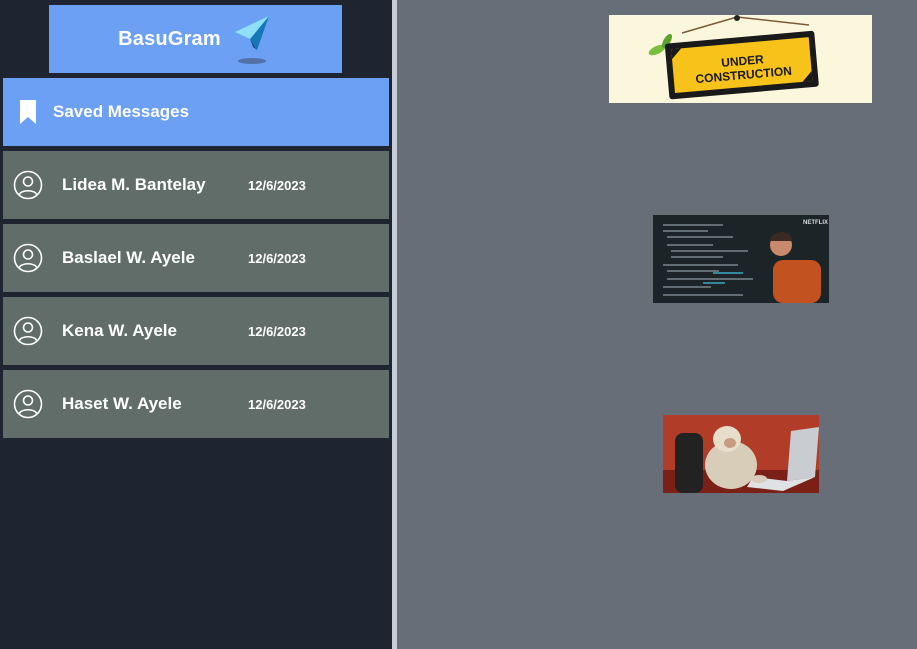 Image resolution: width=917 pixels, height=649 pixels. I want to click on netflix-badge: NETFLIX, so click(815, 223).